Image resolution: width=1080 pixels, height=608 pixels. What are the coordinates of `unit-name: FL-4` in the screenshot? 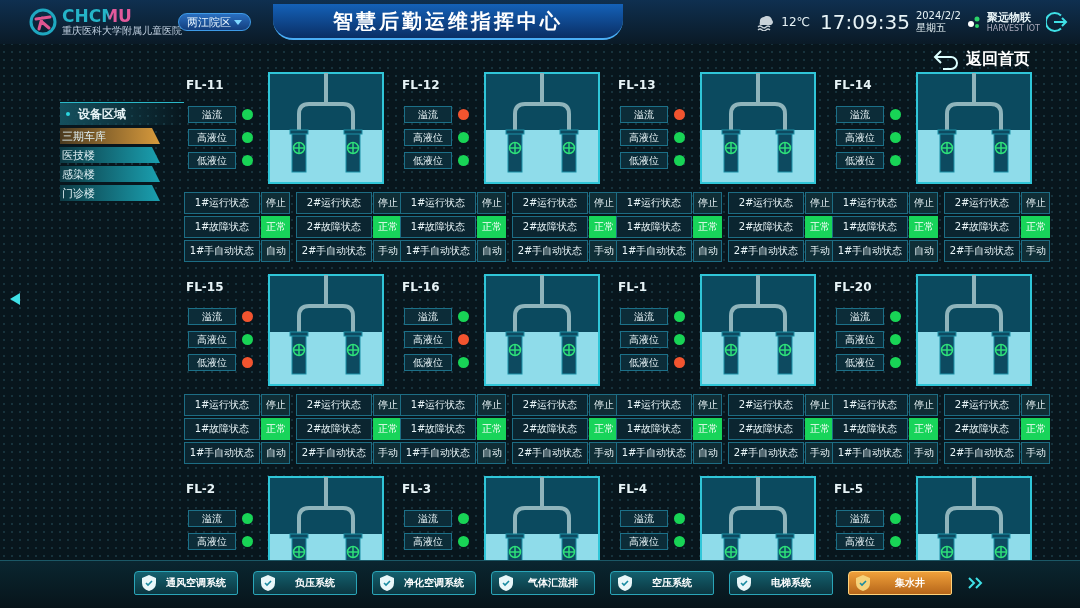 It's located at (633, 489).